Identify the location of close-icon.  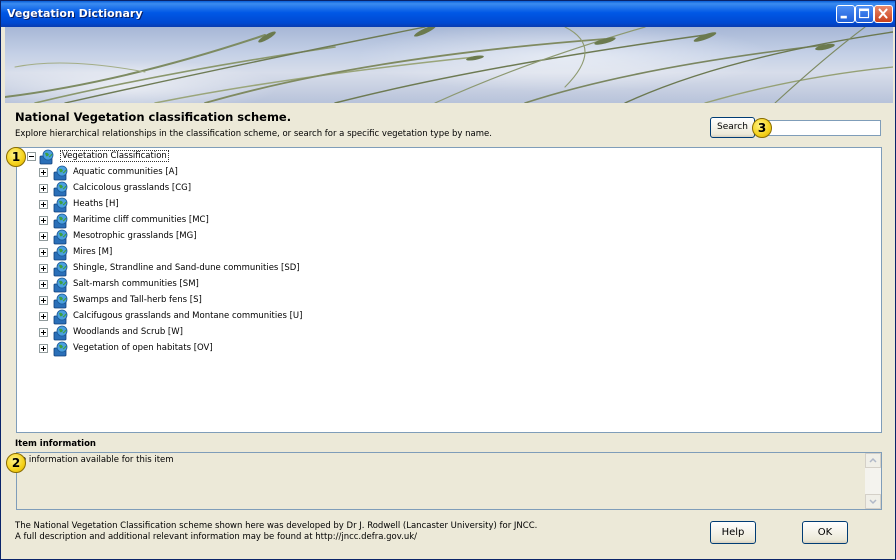
(883, 13).